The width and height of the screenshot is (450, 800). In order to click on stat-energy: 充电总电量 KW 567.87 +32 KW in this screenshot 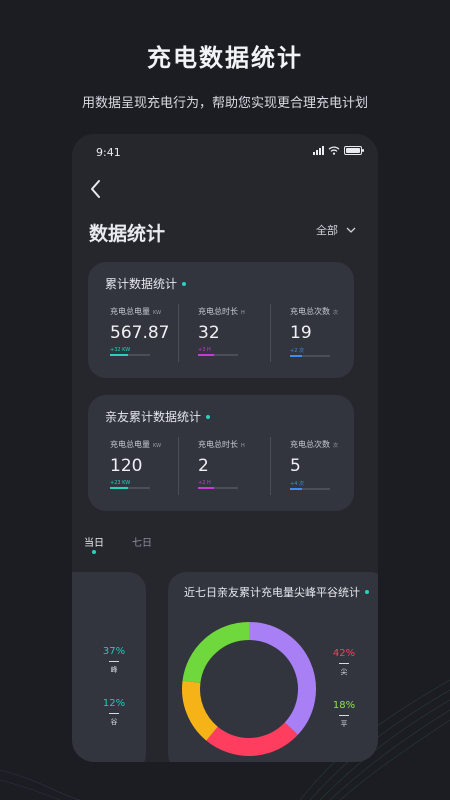, I will do `click(148, 331)`.